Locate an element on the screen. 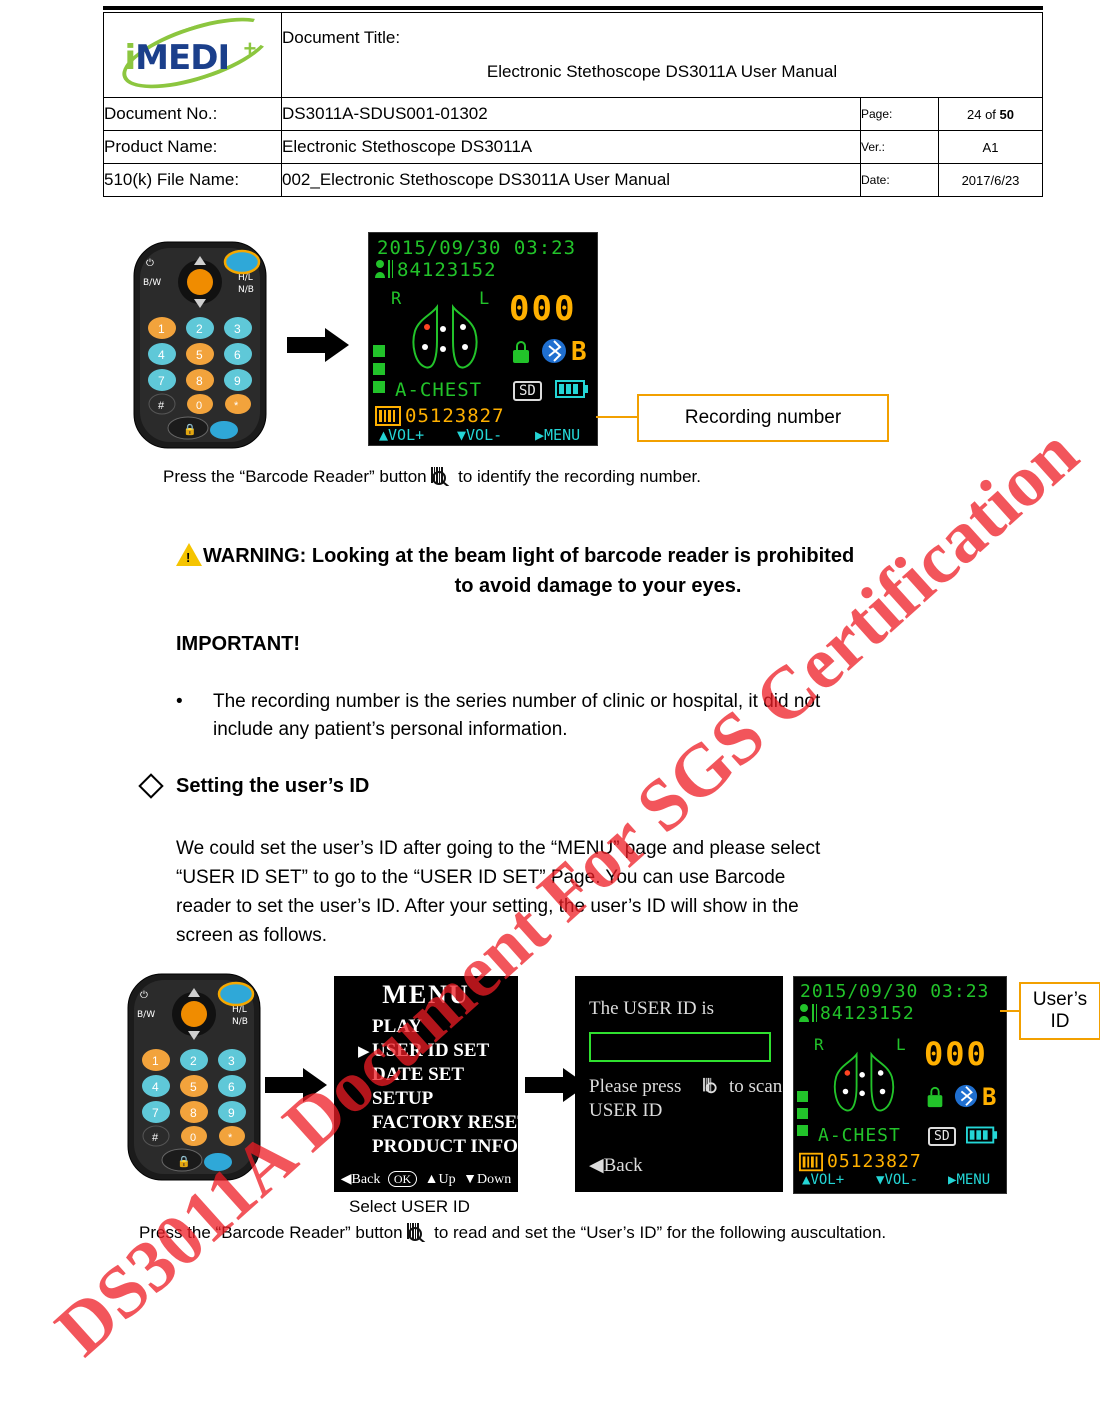  lcd2-barcode-number: 84123152 is located at coordinates (867, 1013).